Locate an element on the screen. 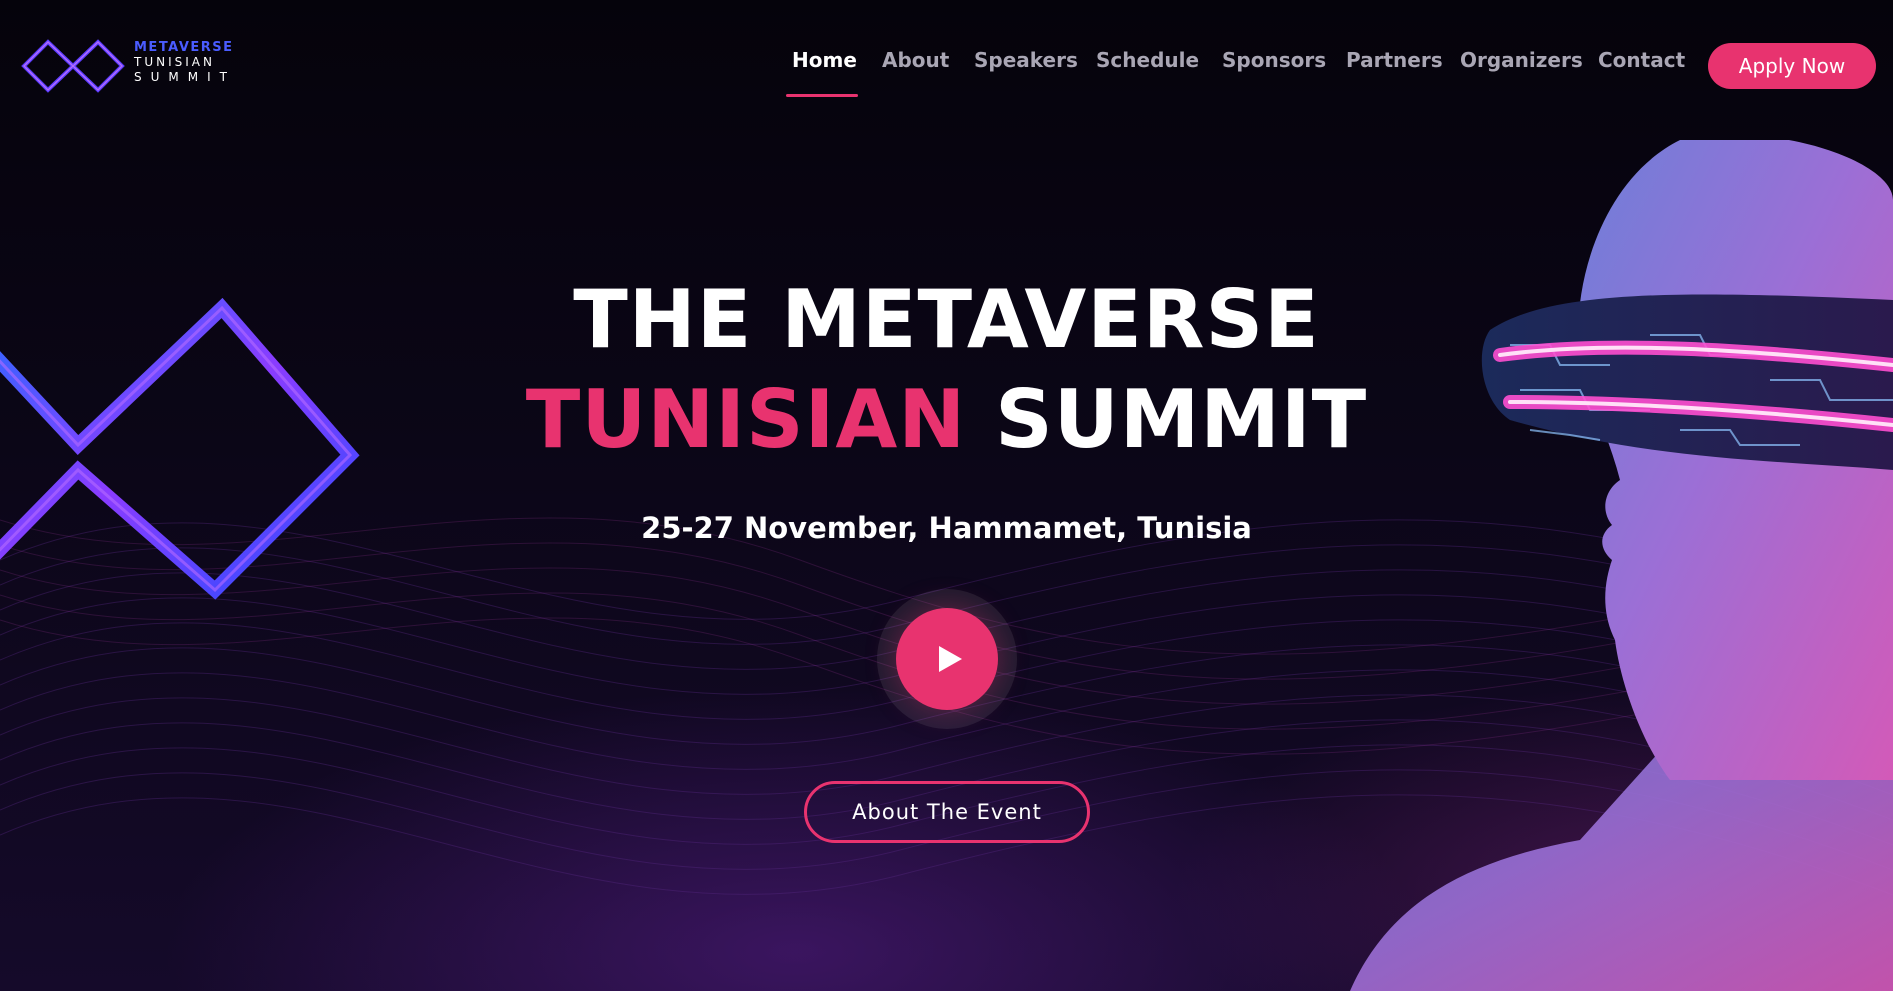  site-logo: METAVERSE TUNISIAN SUMMIT is located at coordinates (135, 66).